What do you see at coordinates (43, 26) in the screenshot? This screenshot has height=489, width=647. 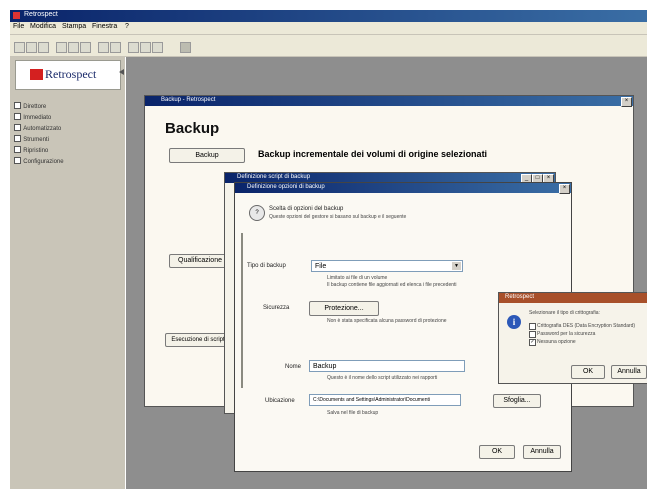 I see `menu-edit: Modifica` at bounding box center [43, 26].